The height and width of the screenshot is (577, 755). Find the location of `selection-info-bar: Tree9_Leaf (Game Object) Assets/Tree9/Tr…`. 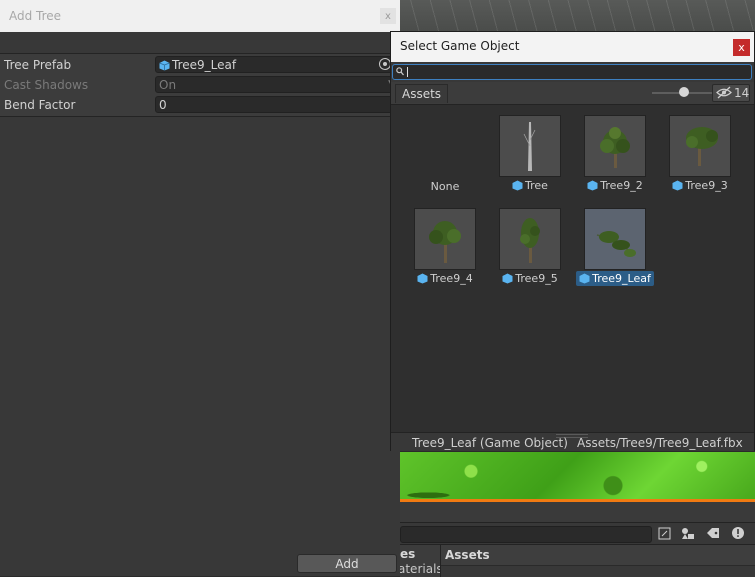

selection-info-bar: Tree9_Leaf (Game Object) Assets/Tree9/Tr… is located at coordinates (572, 441).